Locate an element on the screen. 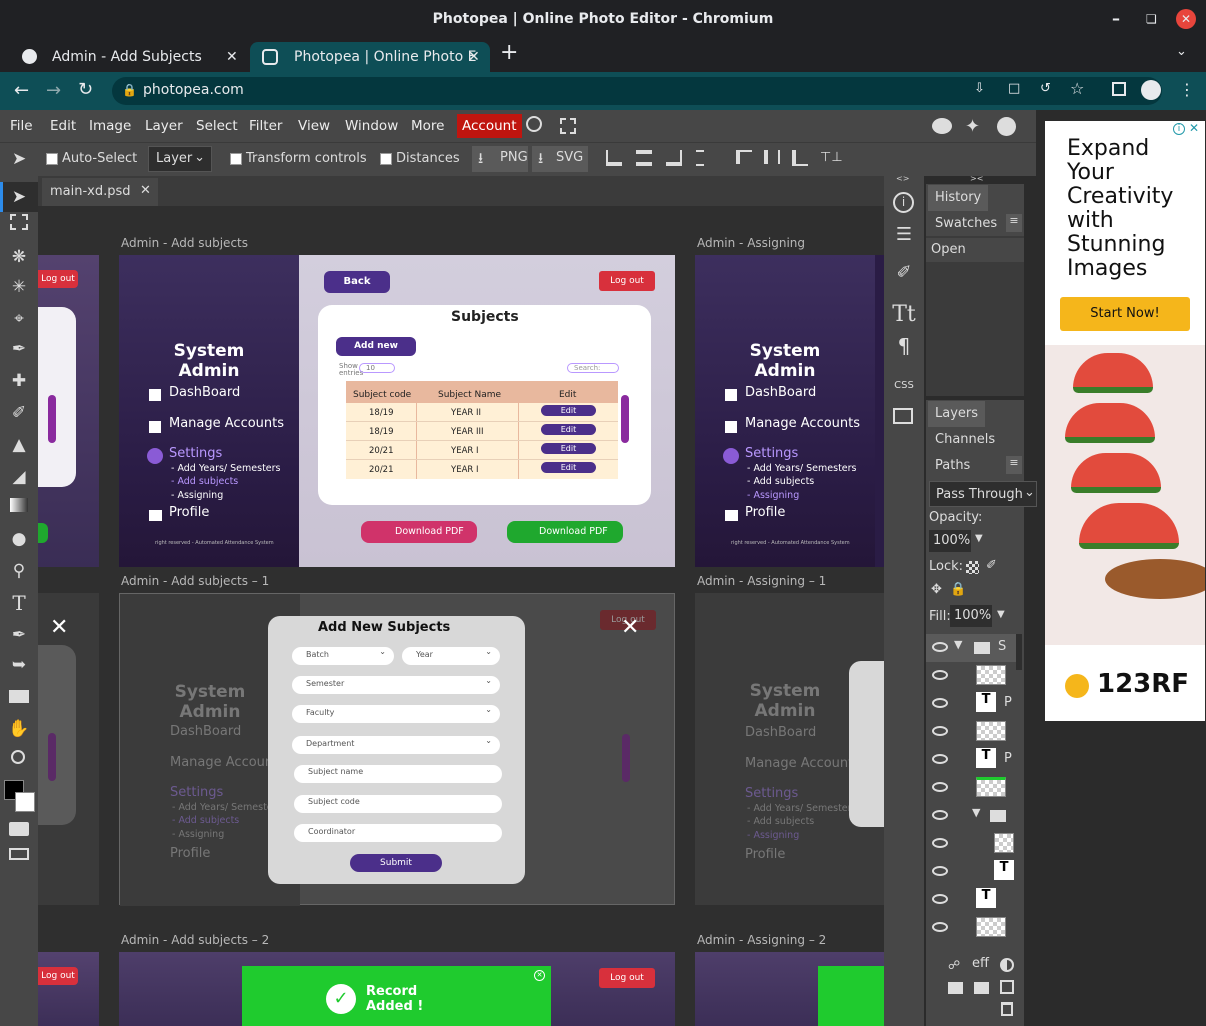 The height and width of the screenshot is (1026, 1206). align-bottom-icon is located at coordinates (800, 158).